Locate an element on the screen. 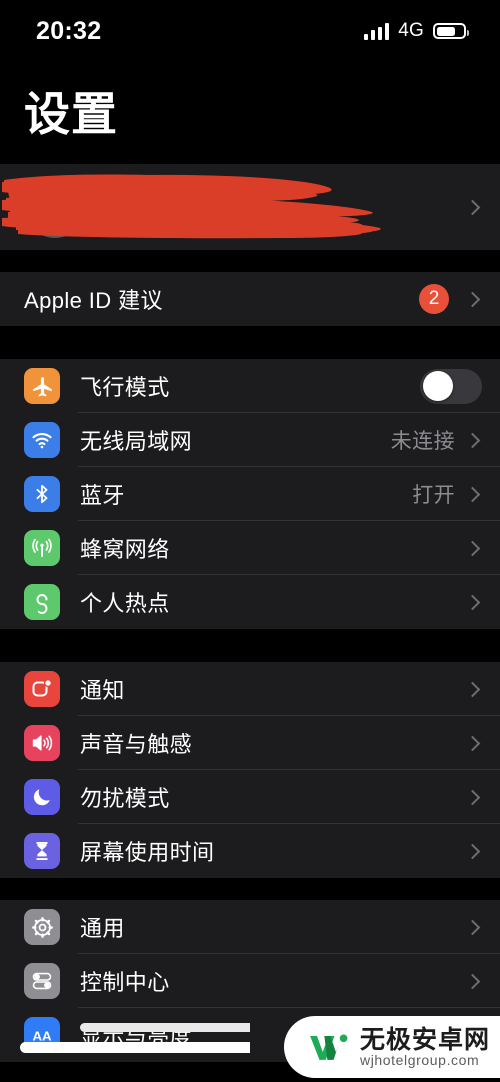 This screenshot has width=500, height=1082. avatar is located at coordinates (55, 207).